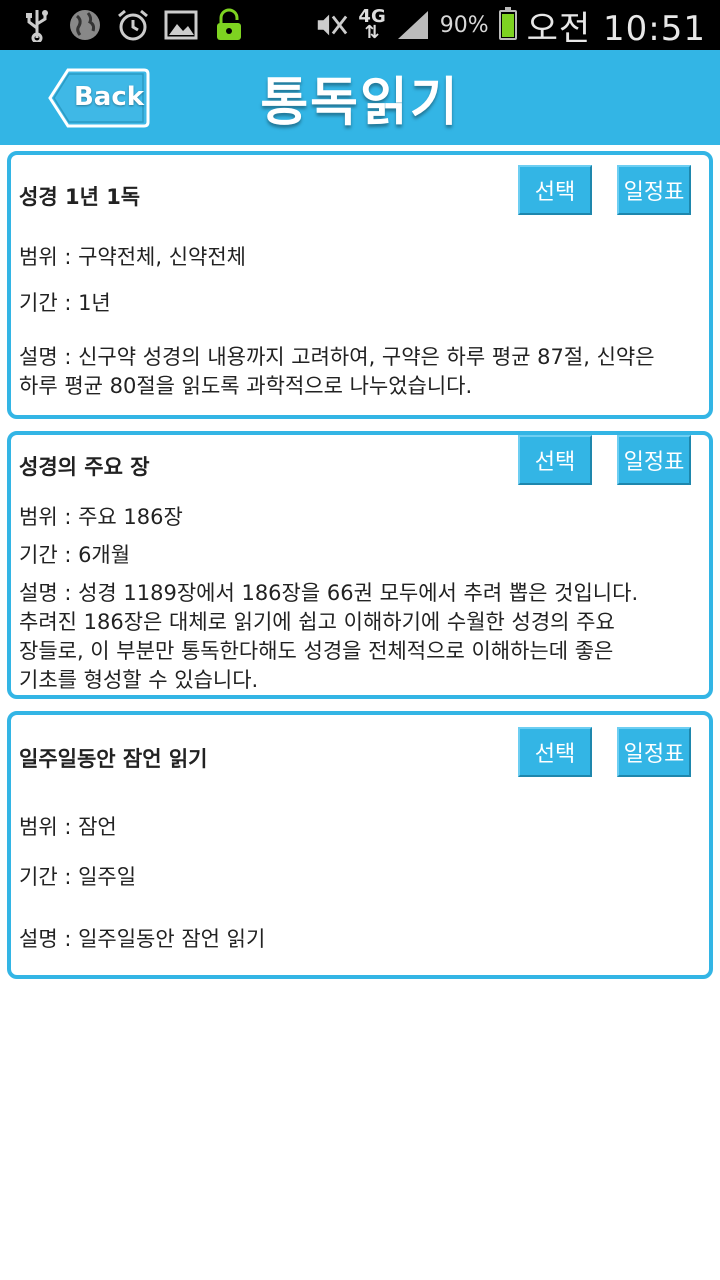 This screenshot has width=720, height=1280. I want to click on status-right-icons: 4G ⇅ 90% 오전 10:51, so click(510, 25).